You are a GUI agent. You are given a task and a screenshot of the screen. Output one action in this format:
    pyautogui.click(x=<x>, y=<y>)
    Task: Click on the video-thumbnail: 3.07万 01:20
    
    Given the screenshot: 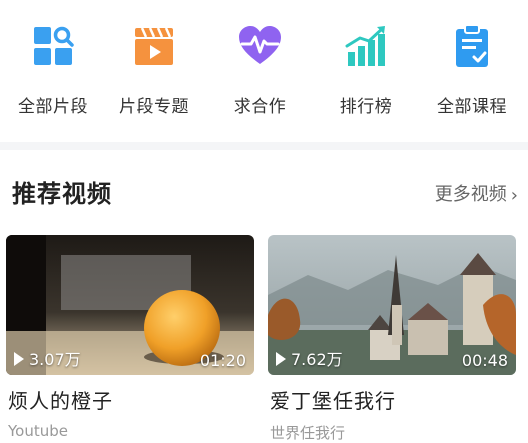 What is the action you would take?
    pyautogui.click(x=130, y=305)
    